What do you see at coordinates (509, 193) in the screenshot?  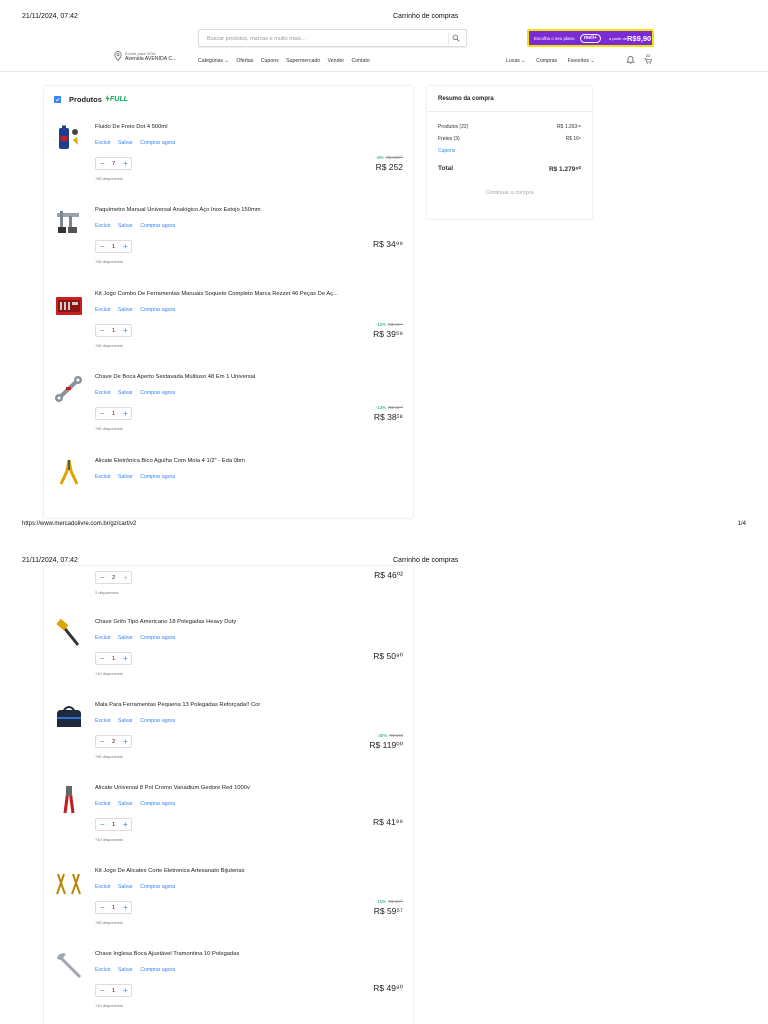 I see `continue-purchase-button: Continuar a compra` at bounding box center [509, 193].